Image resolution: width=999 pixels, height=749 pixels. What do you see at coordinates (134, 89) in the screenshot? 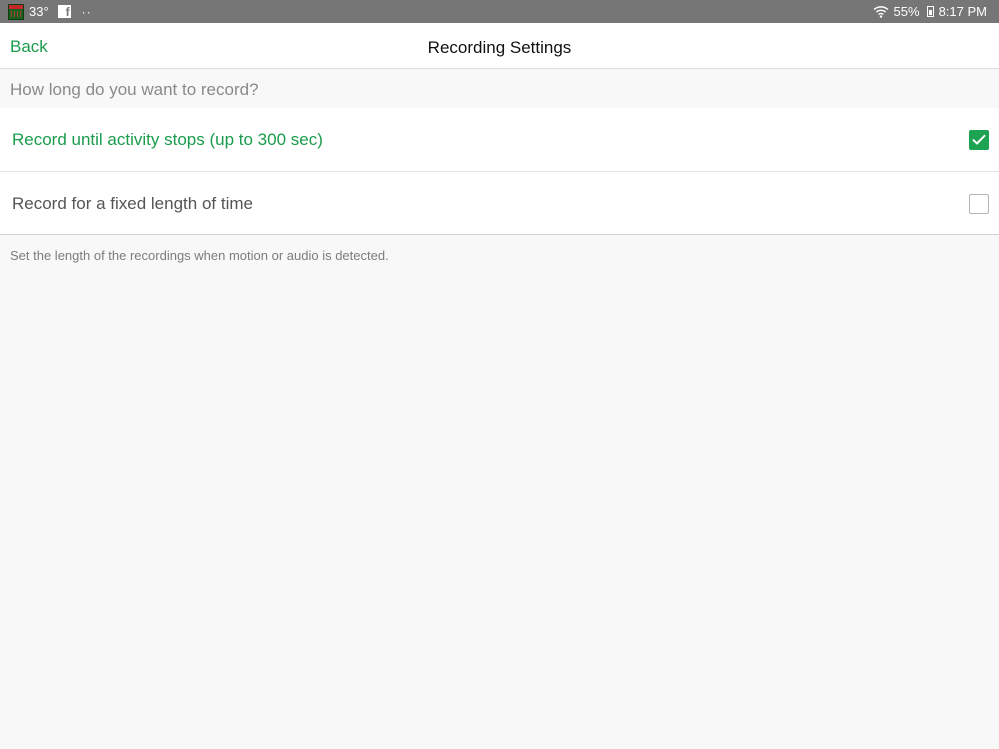
I see `section-header: How long do you want to record?` at bounding box center [134, 89].